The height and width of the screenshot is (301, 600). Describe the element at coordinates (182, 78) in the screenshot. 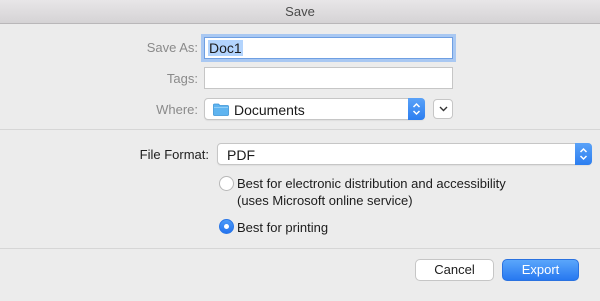

I see `tags-label: Tags:` at that location.